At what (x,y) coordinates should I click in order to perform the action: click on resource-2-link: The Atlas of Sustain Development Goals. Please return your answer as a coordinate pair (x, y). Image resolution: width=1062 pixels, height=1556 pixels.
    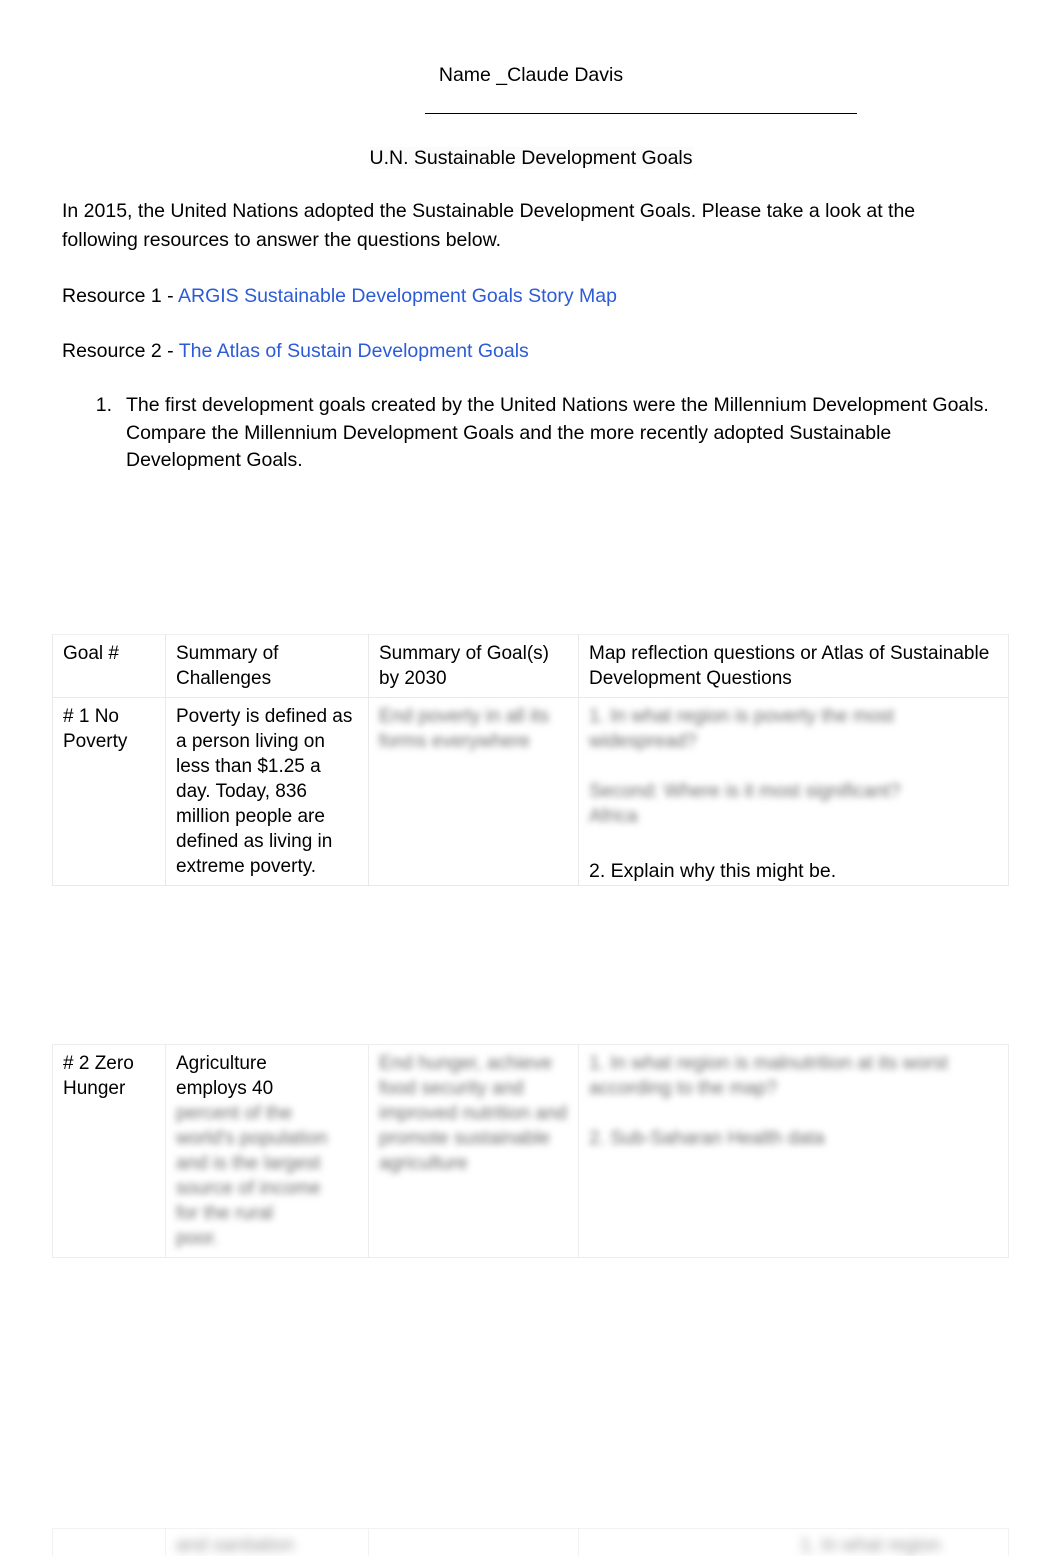
    Looking at the image, I should click on (354, 351).